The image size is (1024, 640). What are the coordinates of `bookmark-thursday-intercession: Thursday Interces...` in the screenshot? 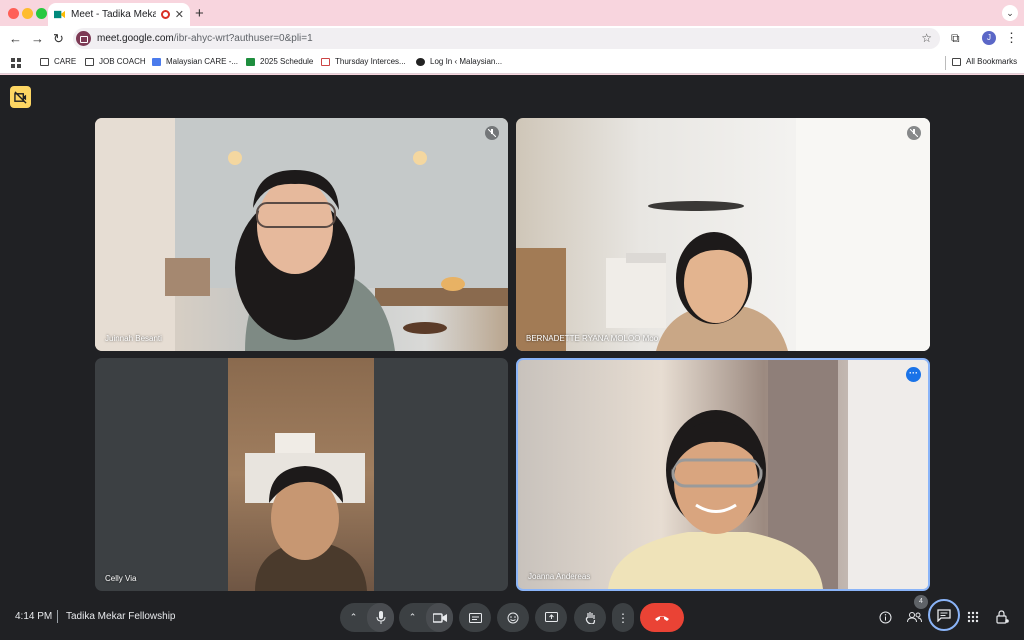 It's located at (363, 61).